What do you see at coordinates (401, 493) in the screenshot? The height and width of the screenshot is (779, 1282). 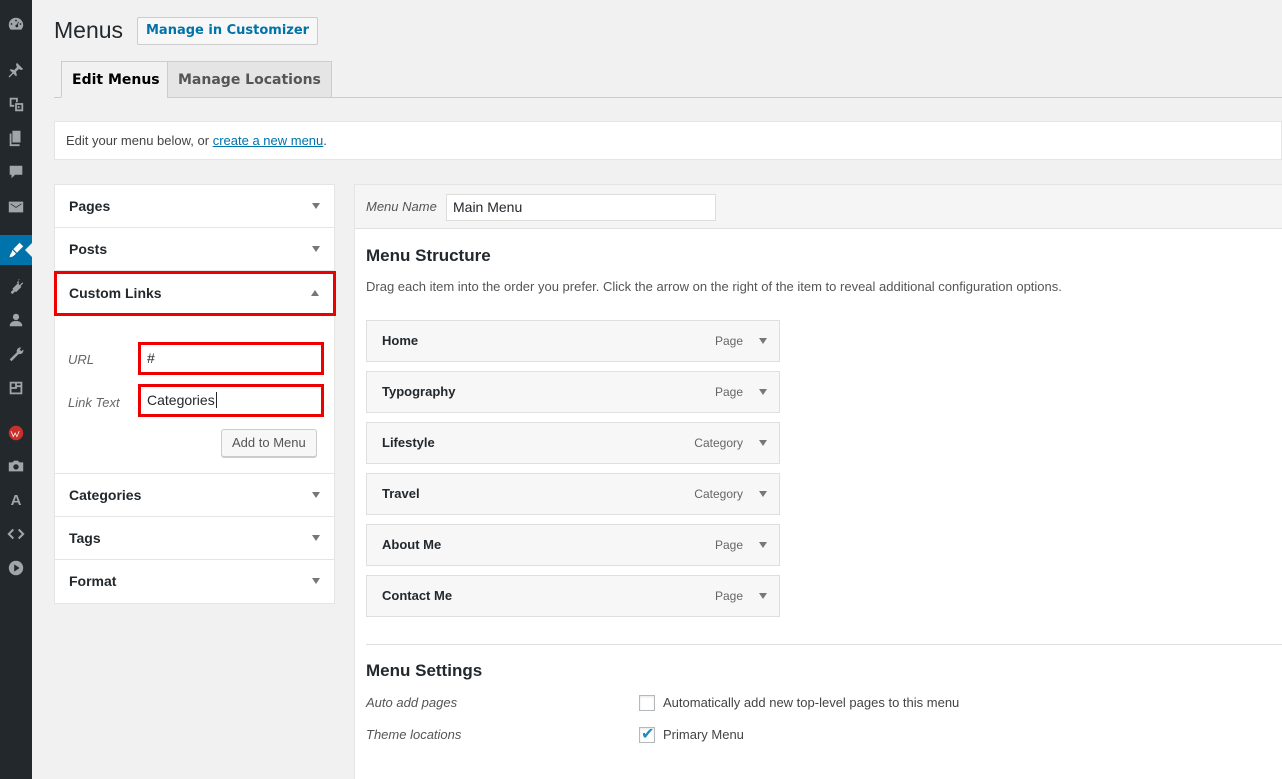 I see `menu-item-title: Travel` at bounding box center [401, 493].